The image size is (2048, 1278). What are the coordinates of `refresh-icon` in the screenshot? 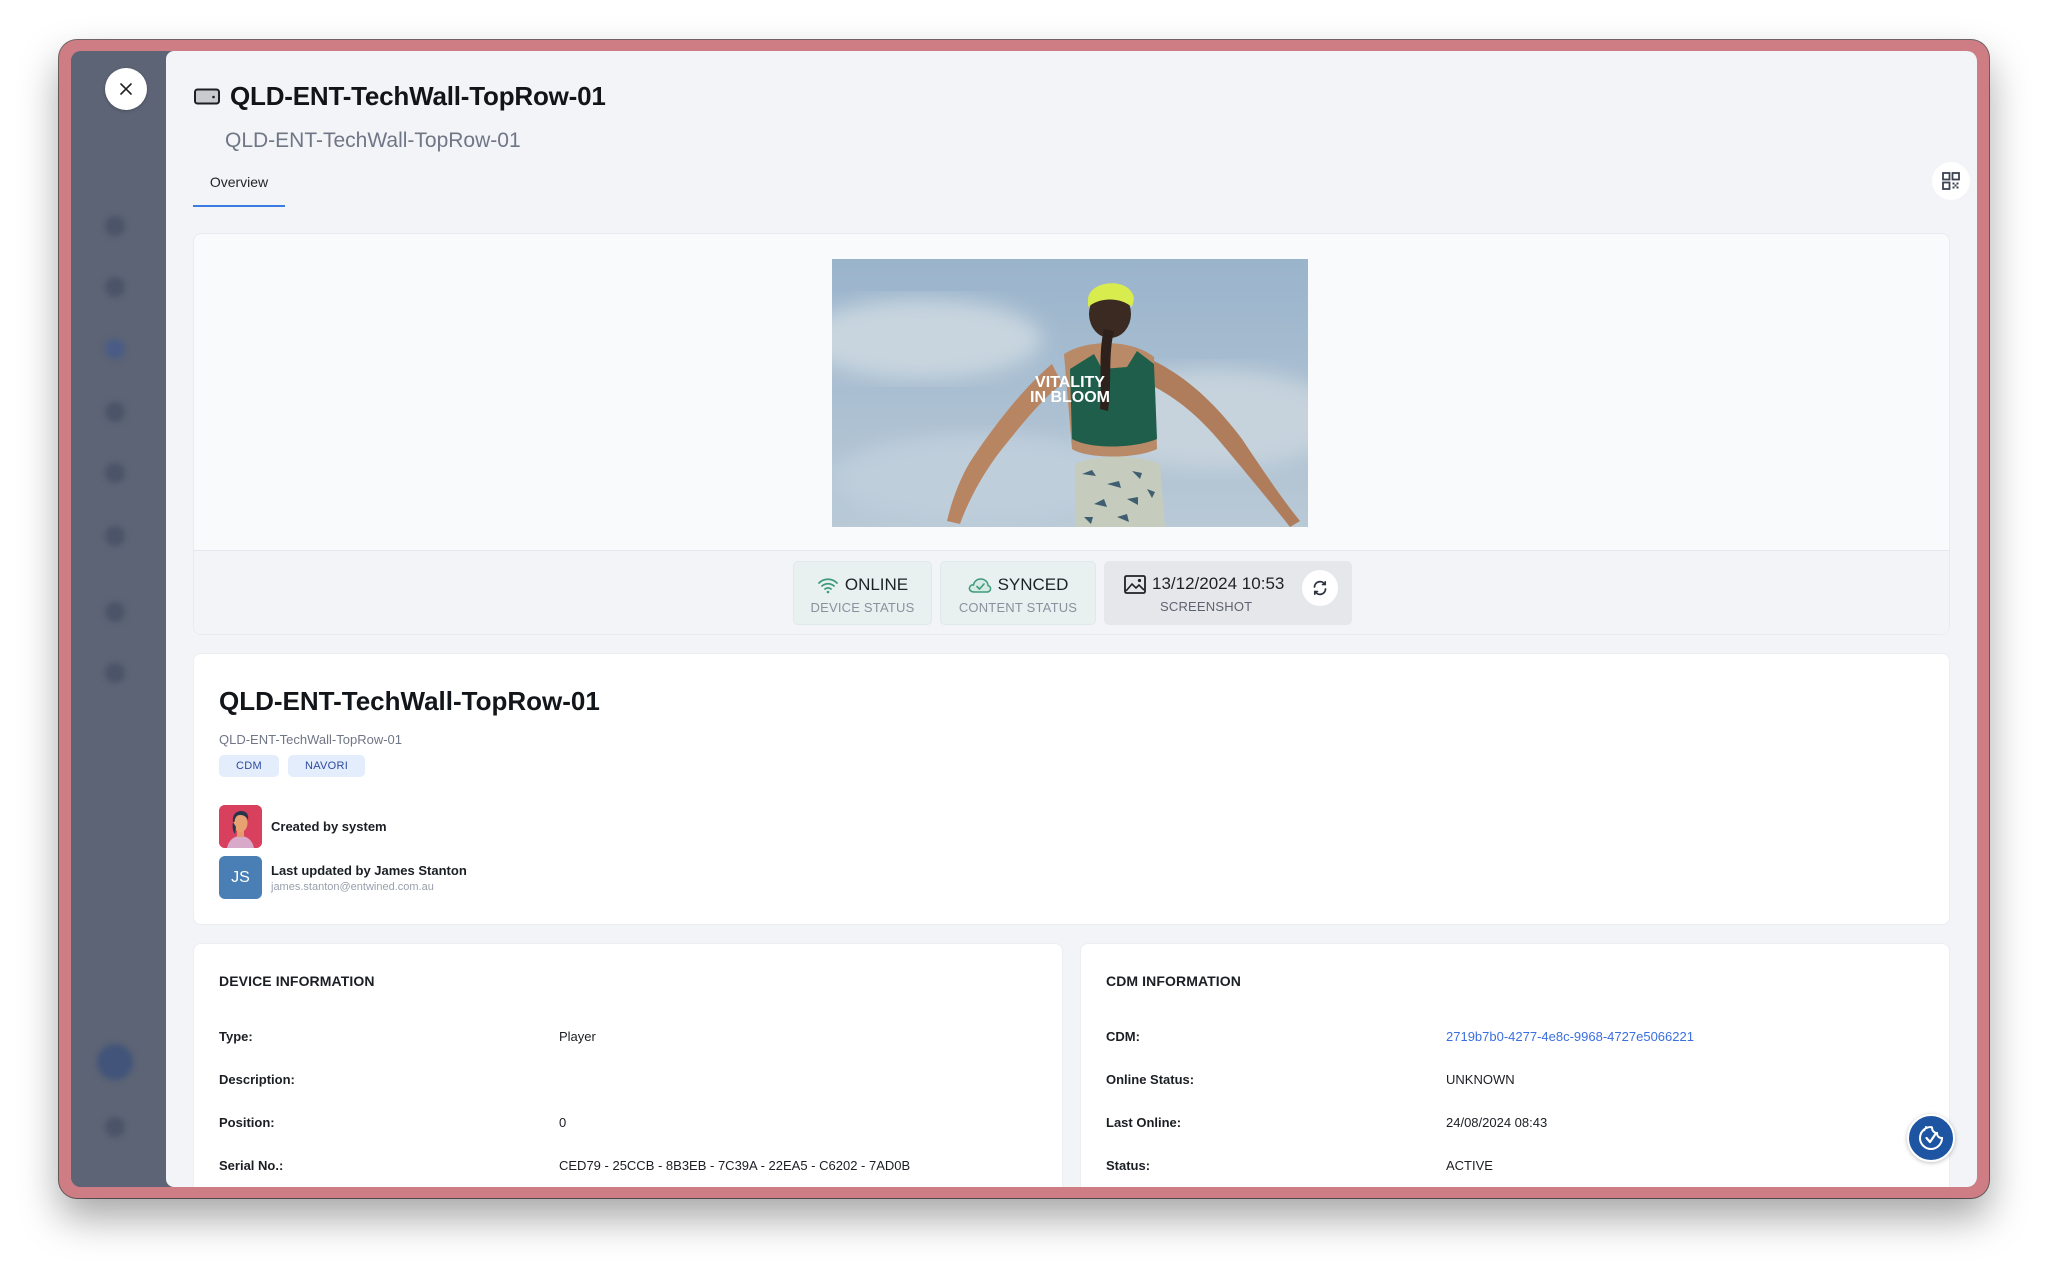 It's located at (1320, 588).